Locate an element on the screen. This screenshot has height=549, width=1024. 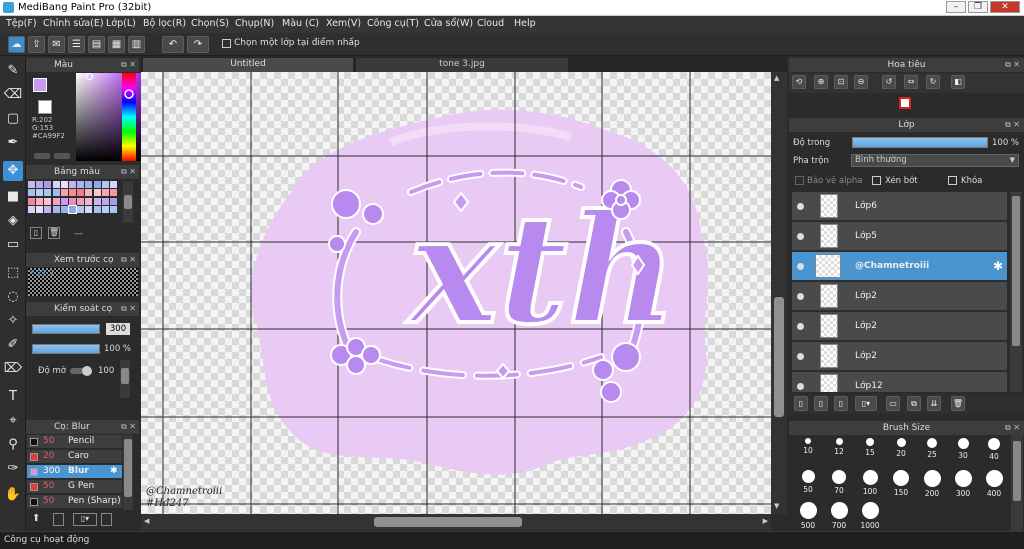
scroll-right-icon: ▶ is located at coordinates (765, 521).